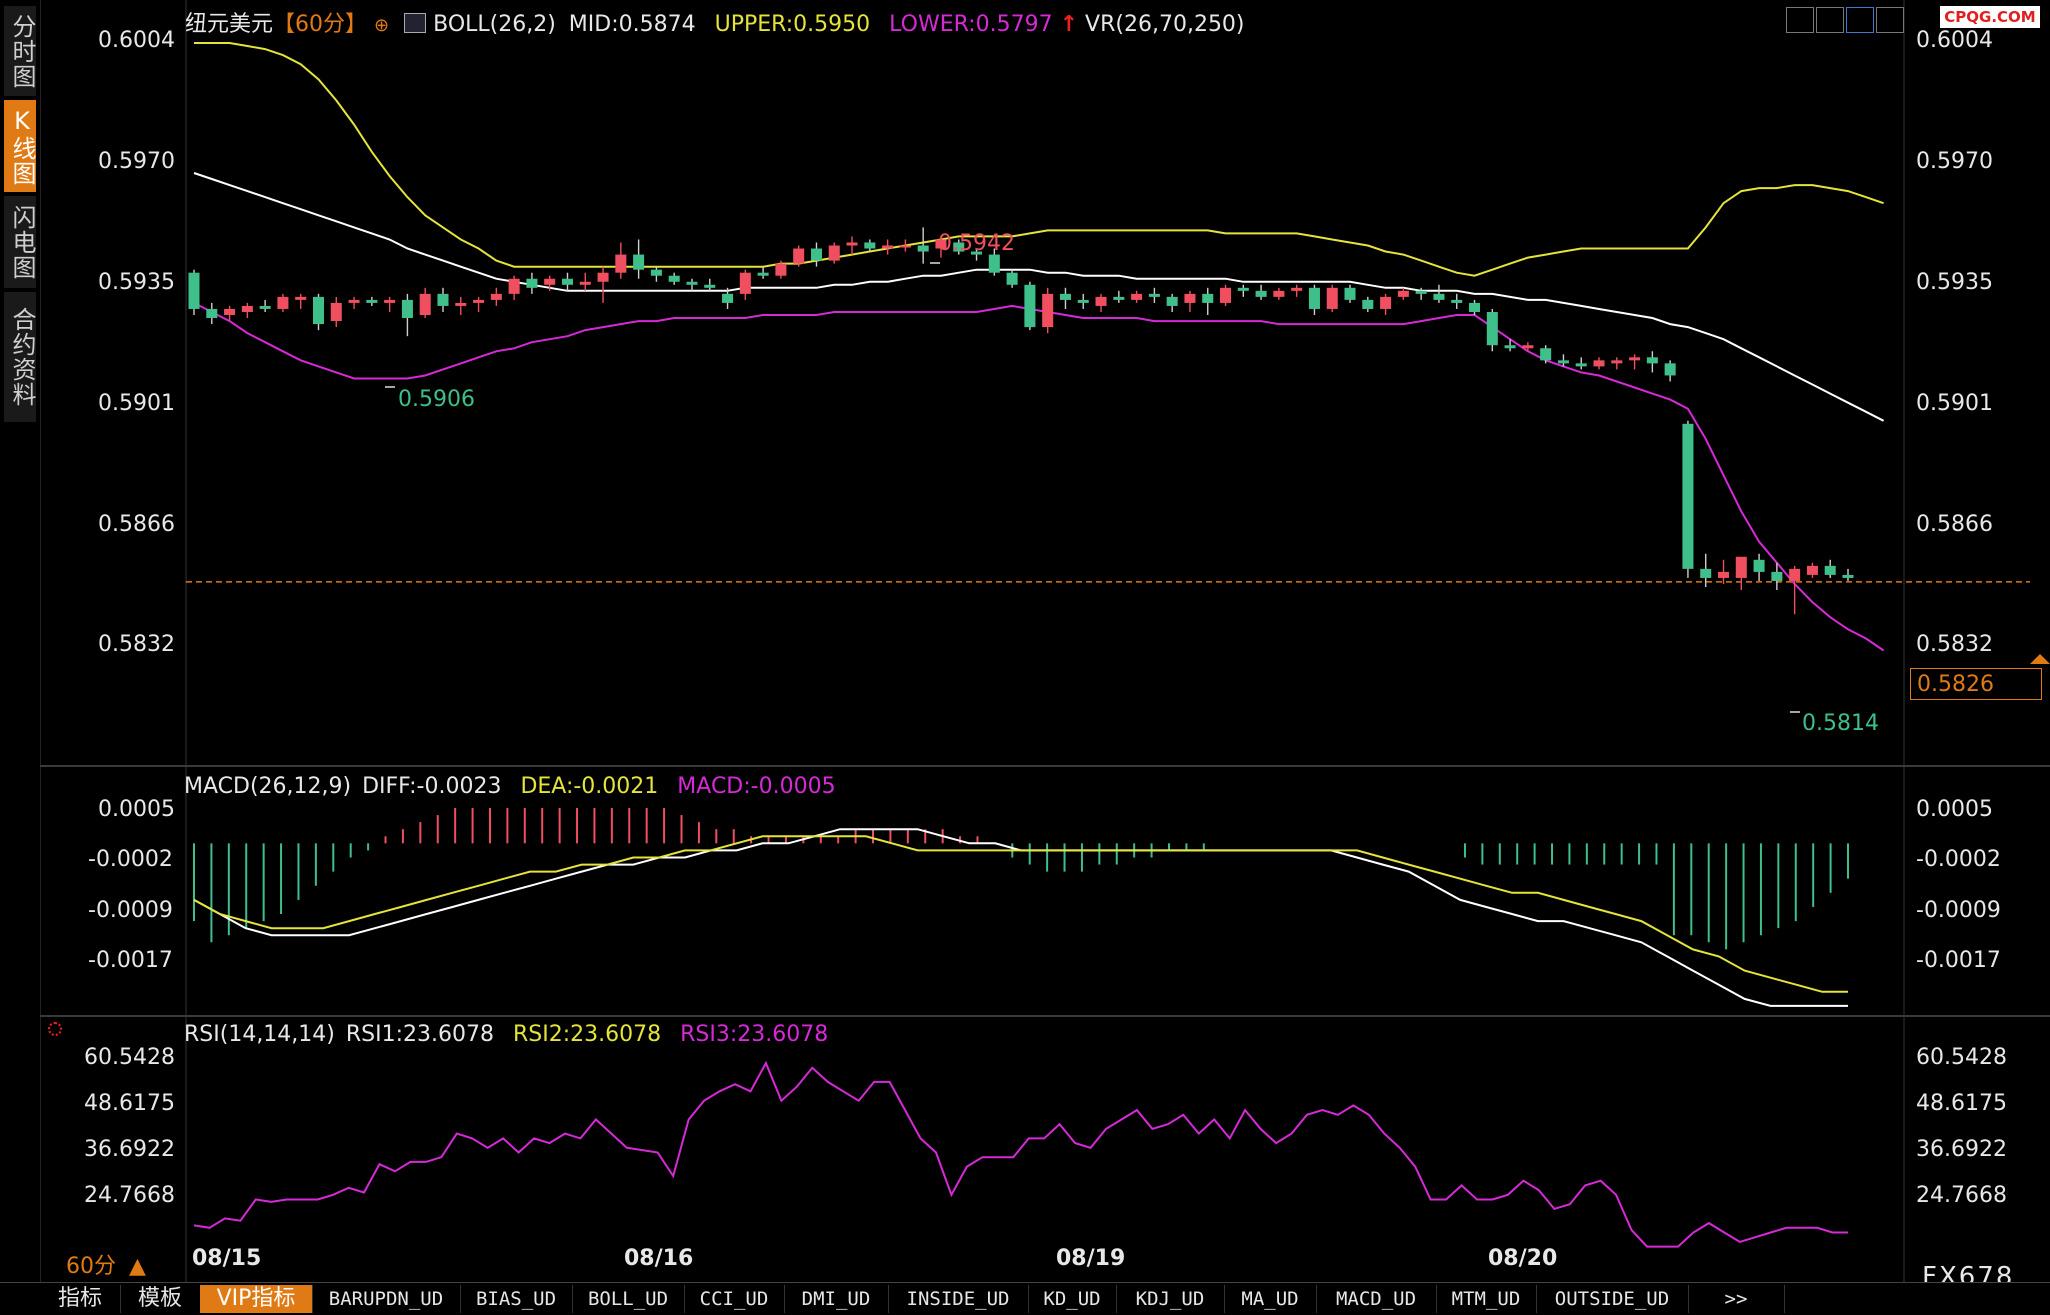 This screenshot has height=1315, width=2050. I want to click on boll-upper: UPPER:0.5950, so click(792, 24).